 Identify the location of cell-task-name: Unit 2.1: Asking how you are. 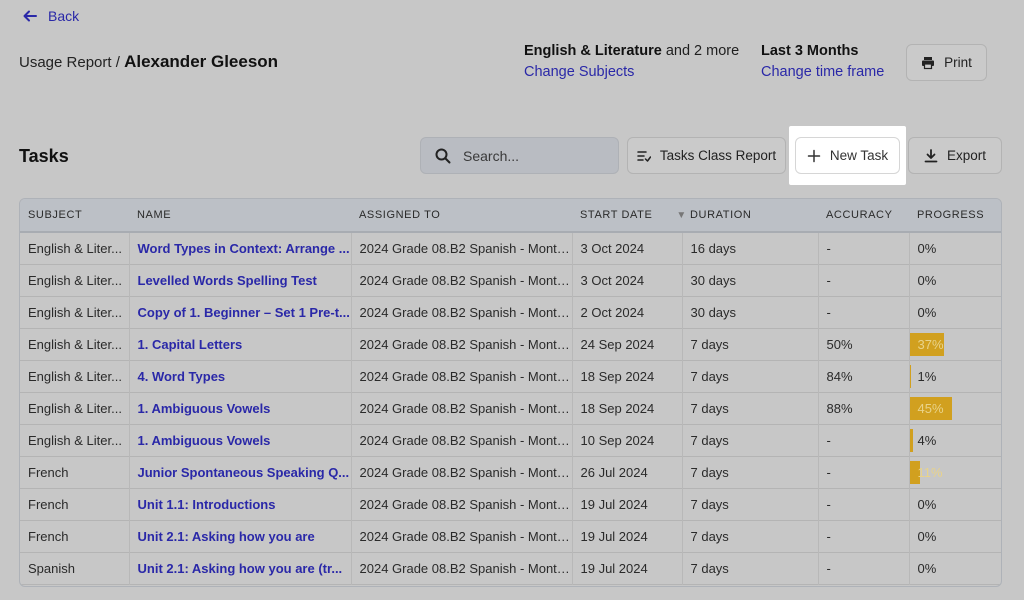
(240, 536).